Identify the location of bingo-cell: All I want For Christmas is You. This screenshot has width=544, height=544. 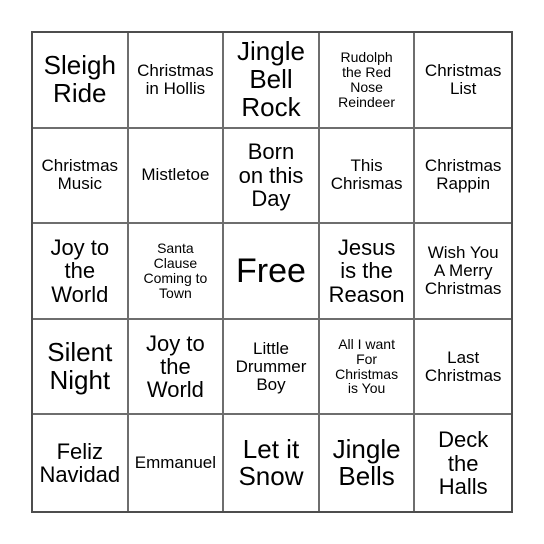
(367, 367).